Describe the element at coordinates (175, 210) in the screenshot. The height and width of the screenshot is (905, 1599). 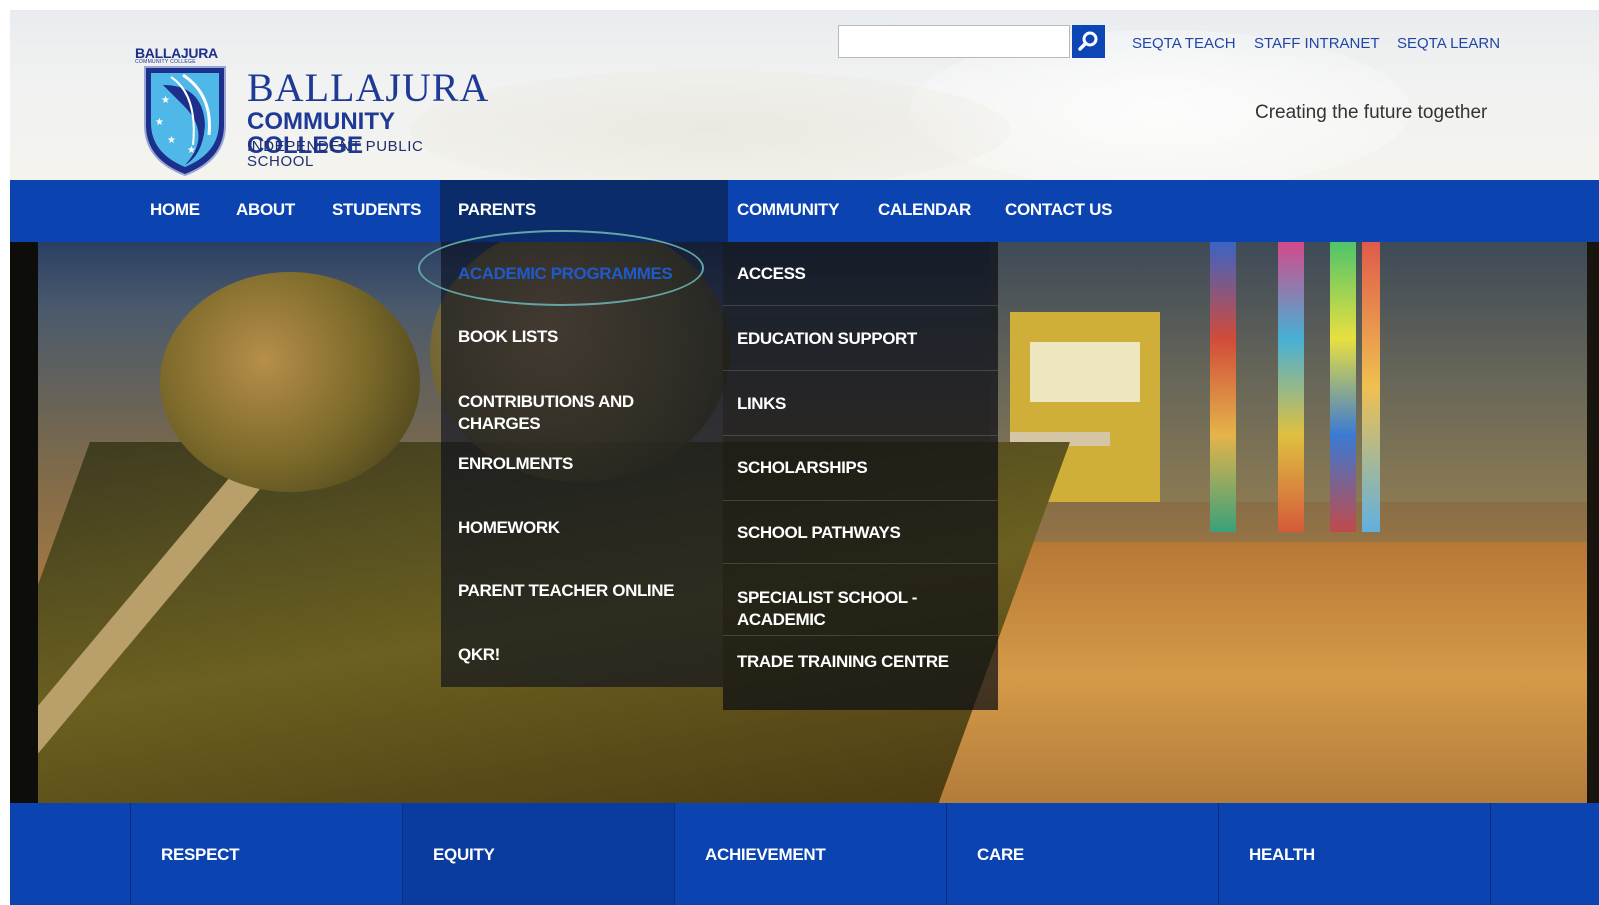
I see `nav-home: HOME` at that location.